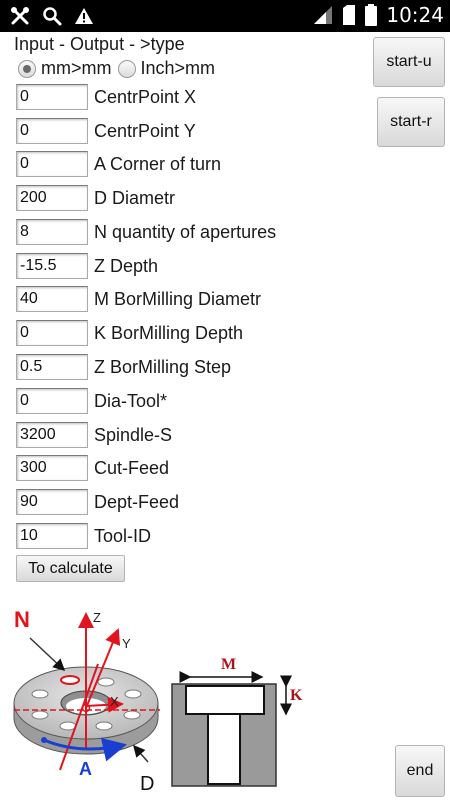 This screenshot has width=450, height=800. Describe the element at coordinates (145, 96) in the screenshot. I see `centr-x-label: CentrPoint X` at that location.